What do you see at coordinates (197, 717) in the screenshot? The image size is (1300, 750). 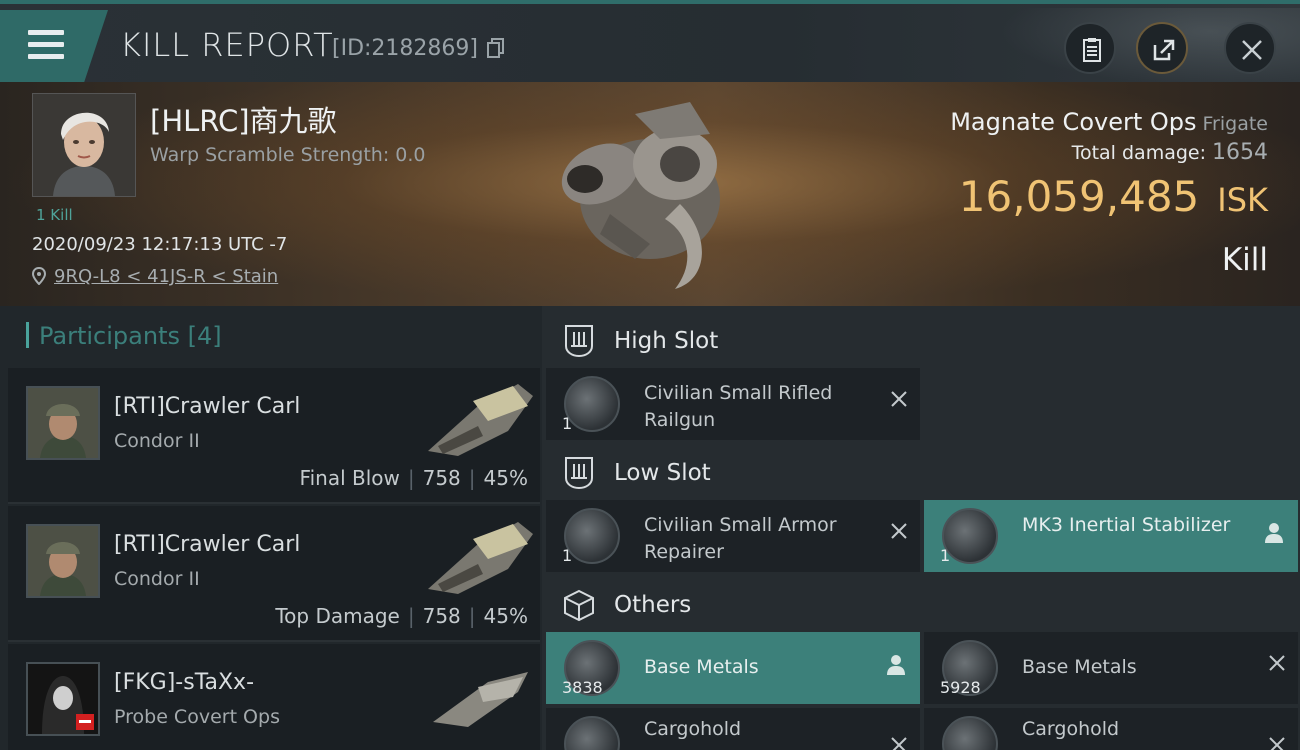 I see `participant-ship: Probe Covert Ops` at bounding box center [197, 717].